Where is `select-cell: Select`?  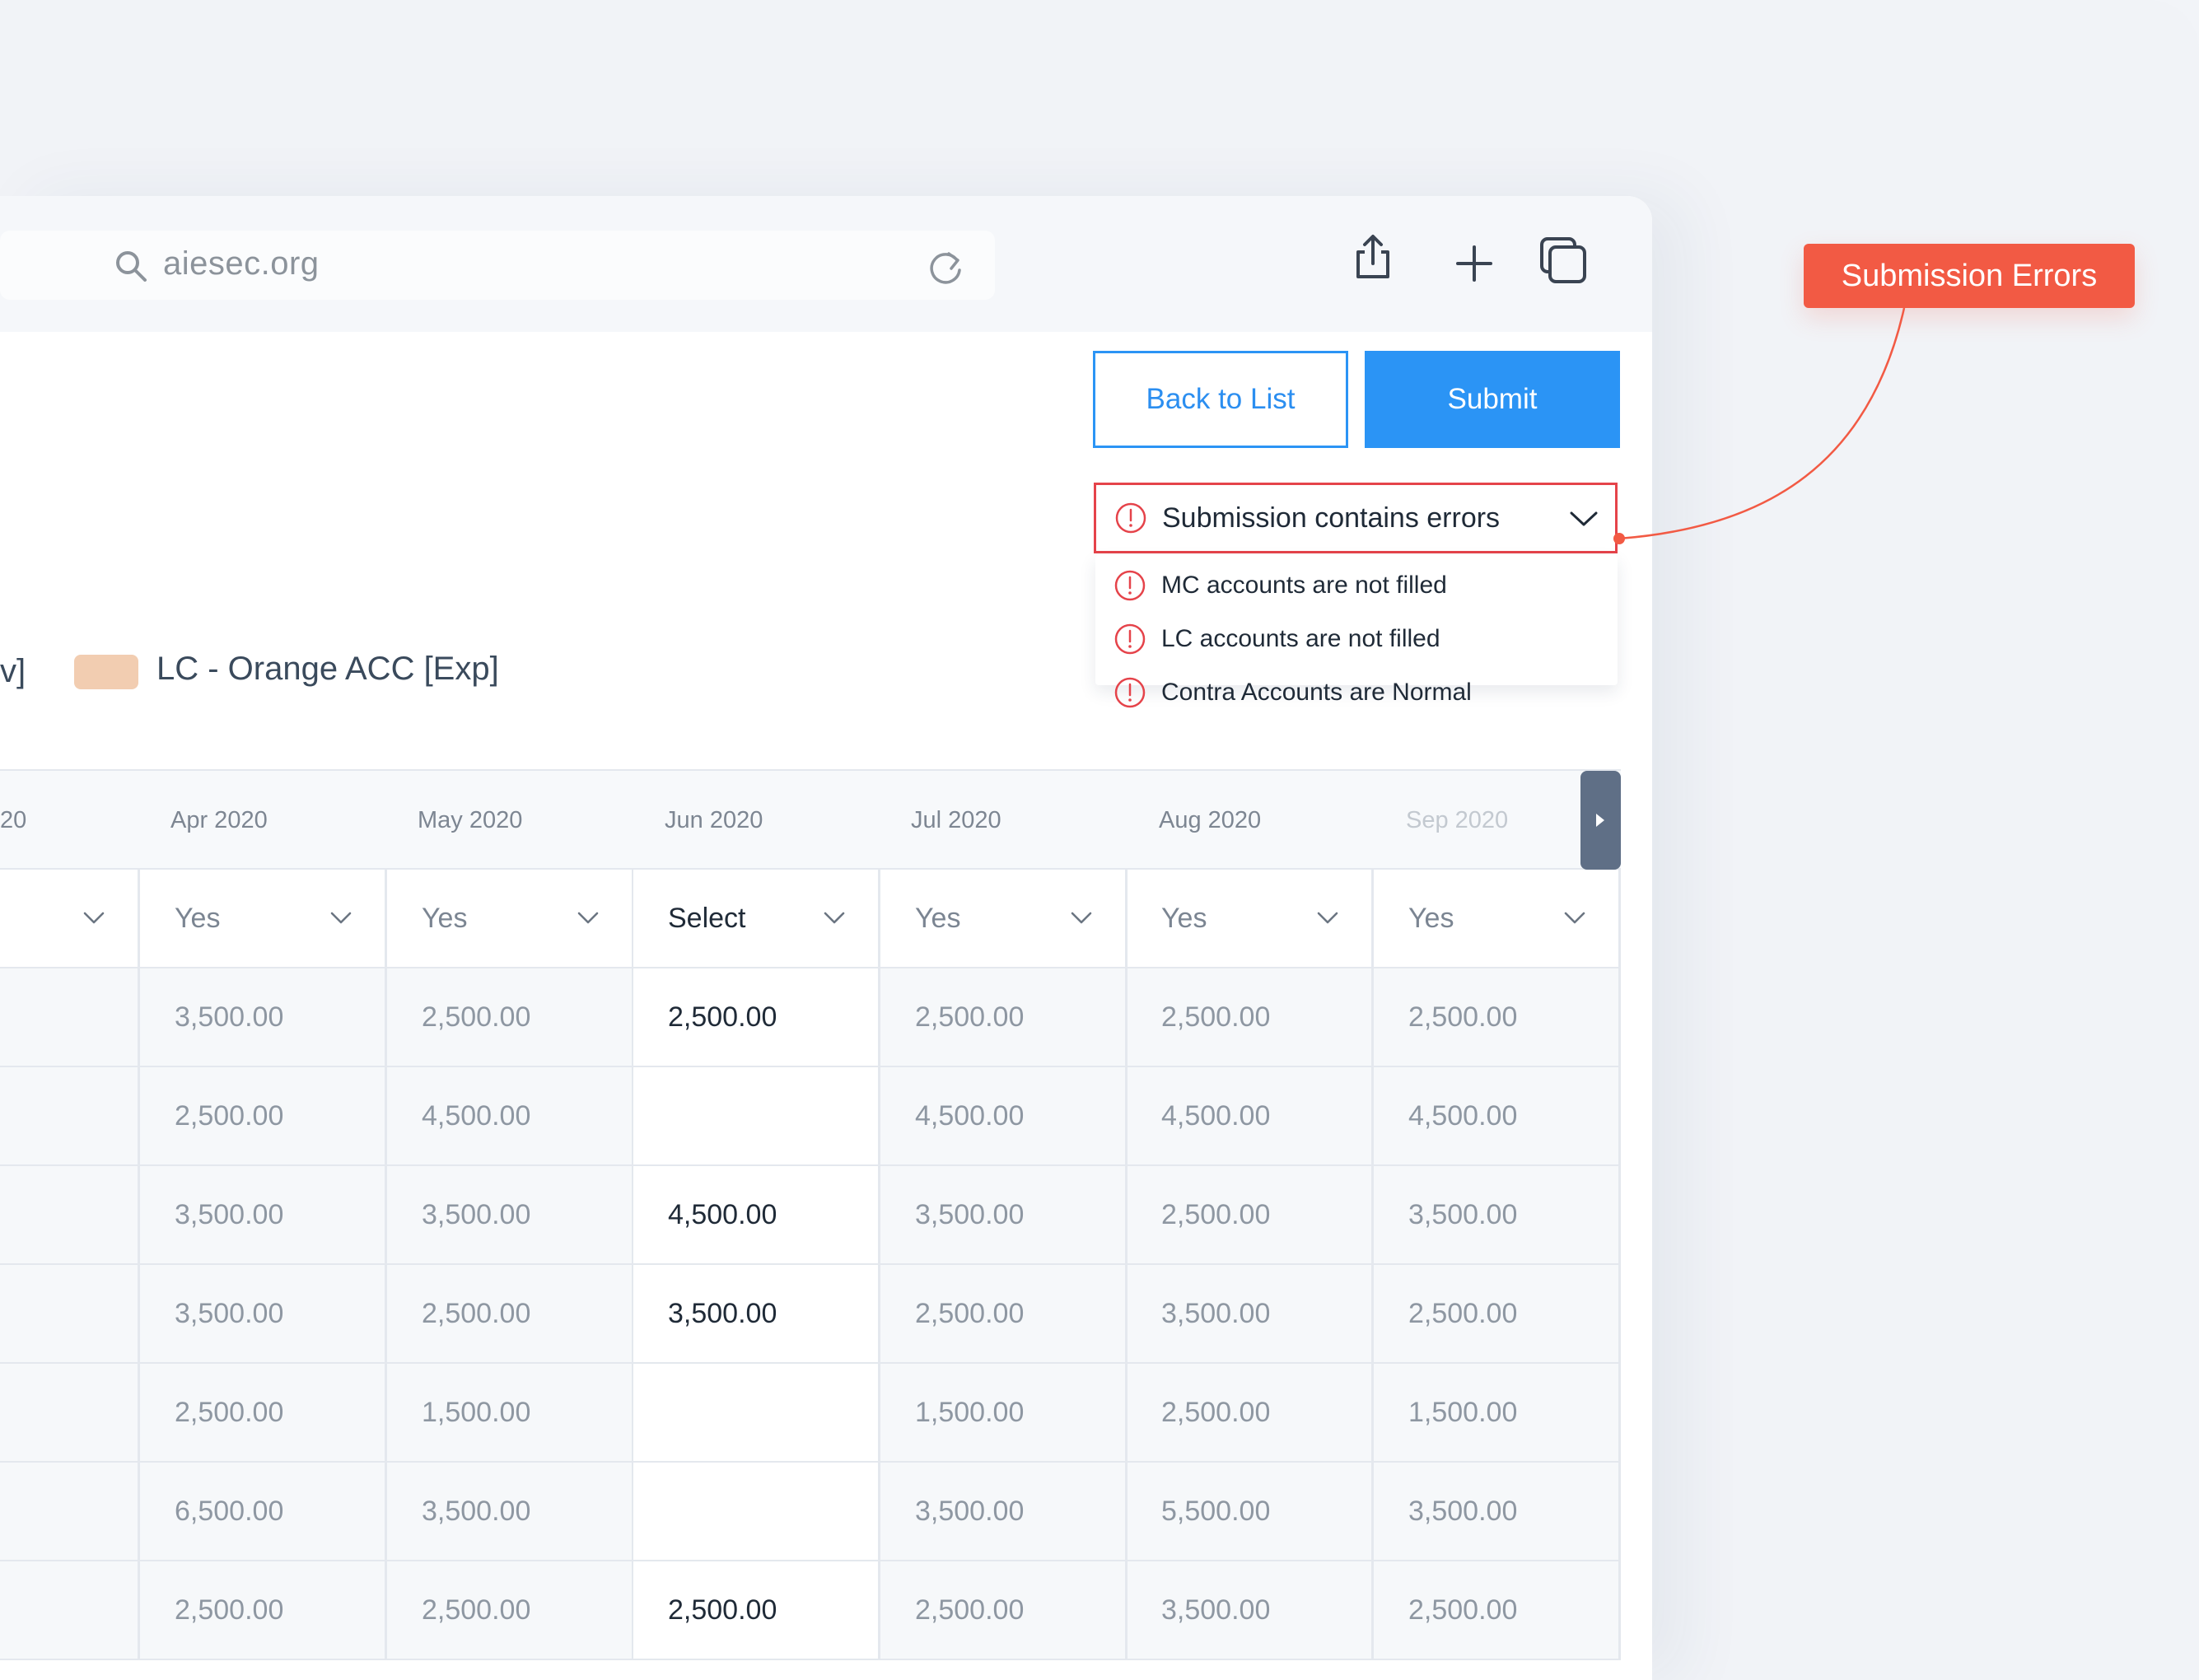 select-cell: Select is located at coordinates (757, 918).